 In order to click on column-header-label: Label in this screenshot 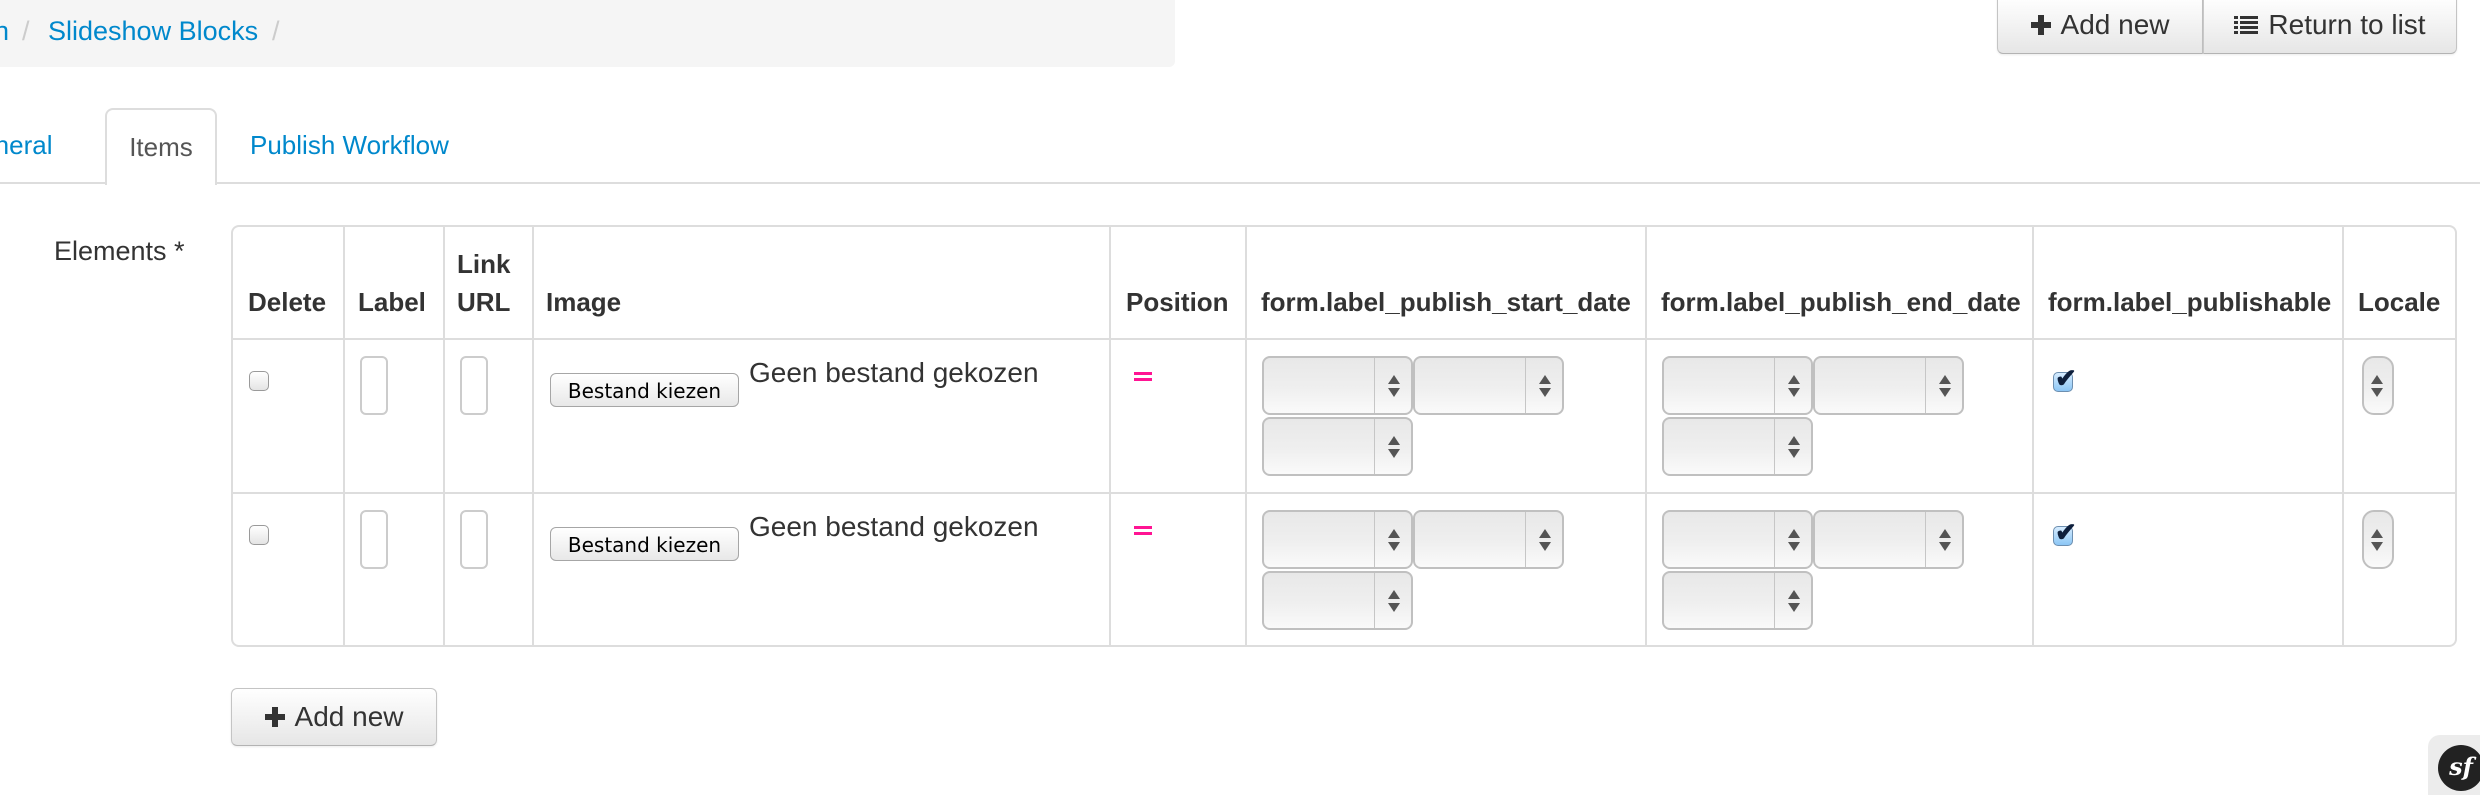, I will do `click(392, 302)`.